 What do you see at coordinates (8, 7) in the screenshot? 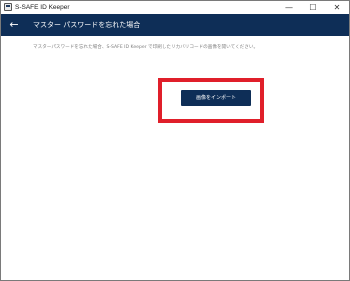
I see `app-icon` at bounding box center [8, 7].